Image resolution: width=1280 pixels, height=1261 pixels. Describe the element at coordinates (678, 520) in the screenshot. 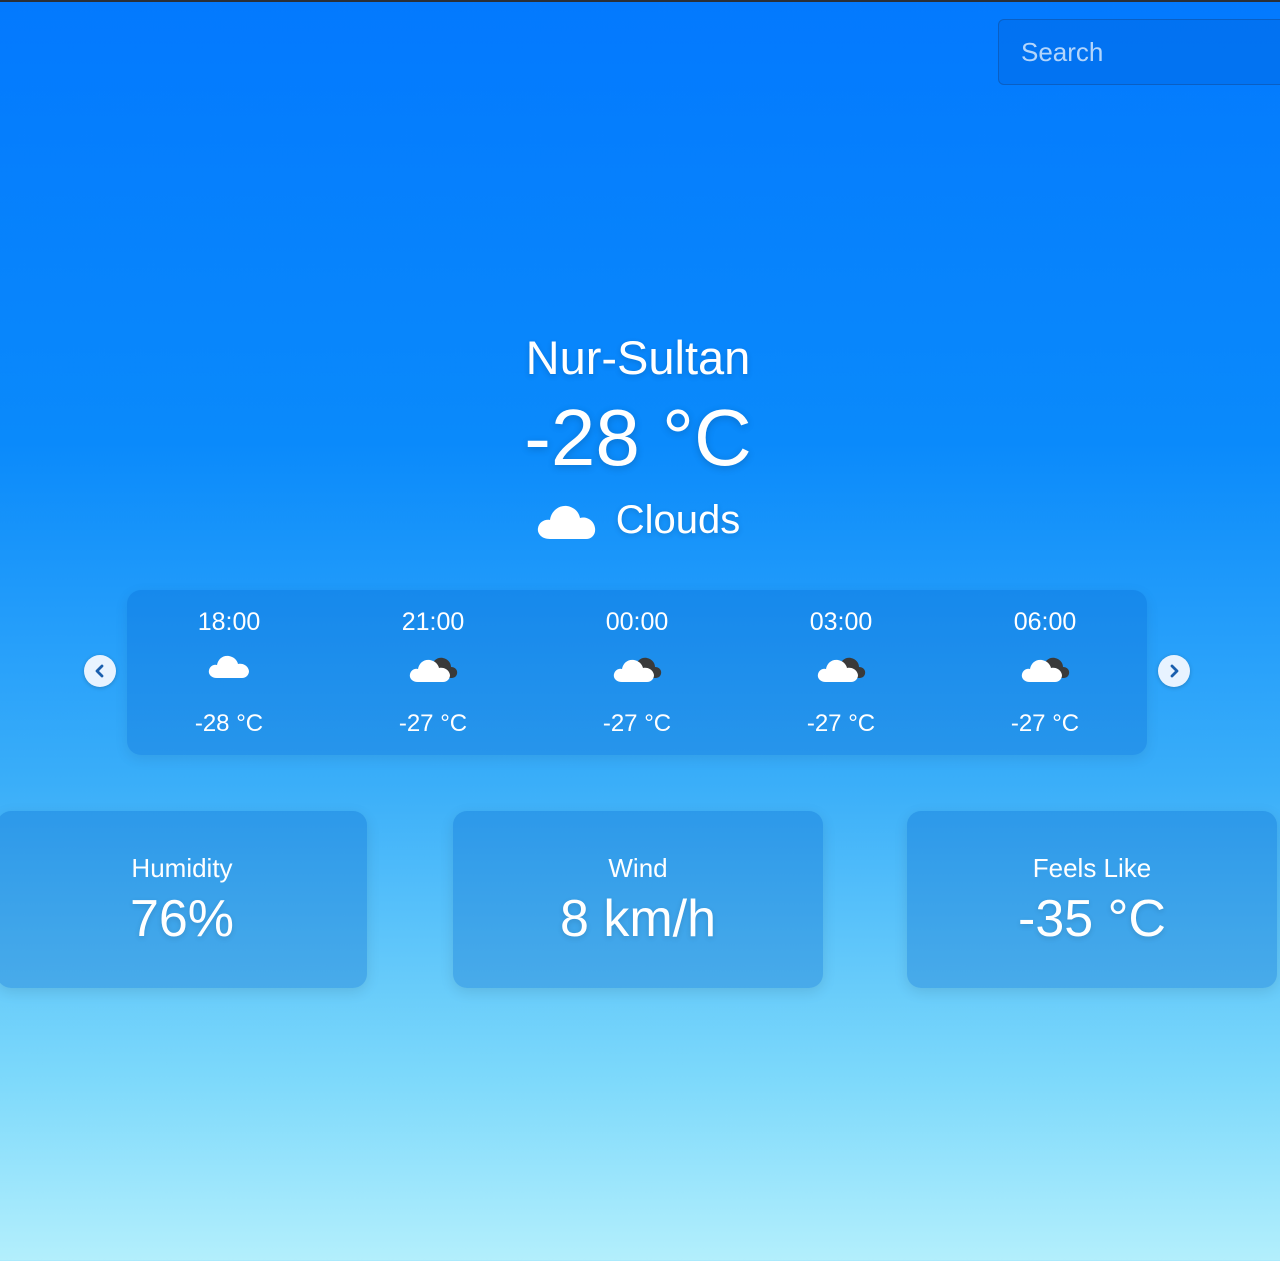

I see `condition-label: Clouds` at that location.